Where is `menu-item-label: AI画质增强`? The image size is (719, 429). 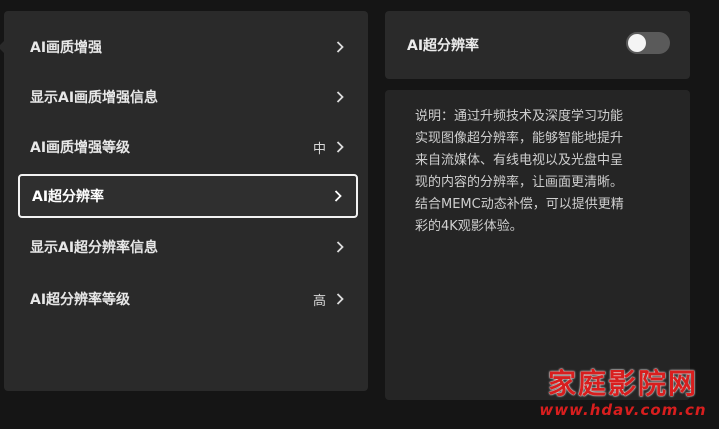
menu-item-label: AI画质增强 is located at coordinates (66, 48).